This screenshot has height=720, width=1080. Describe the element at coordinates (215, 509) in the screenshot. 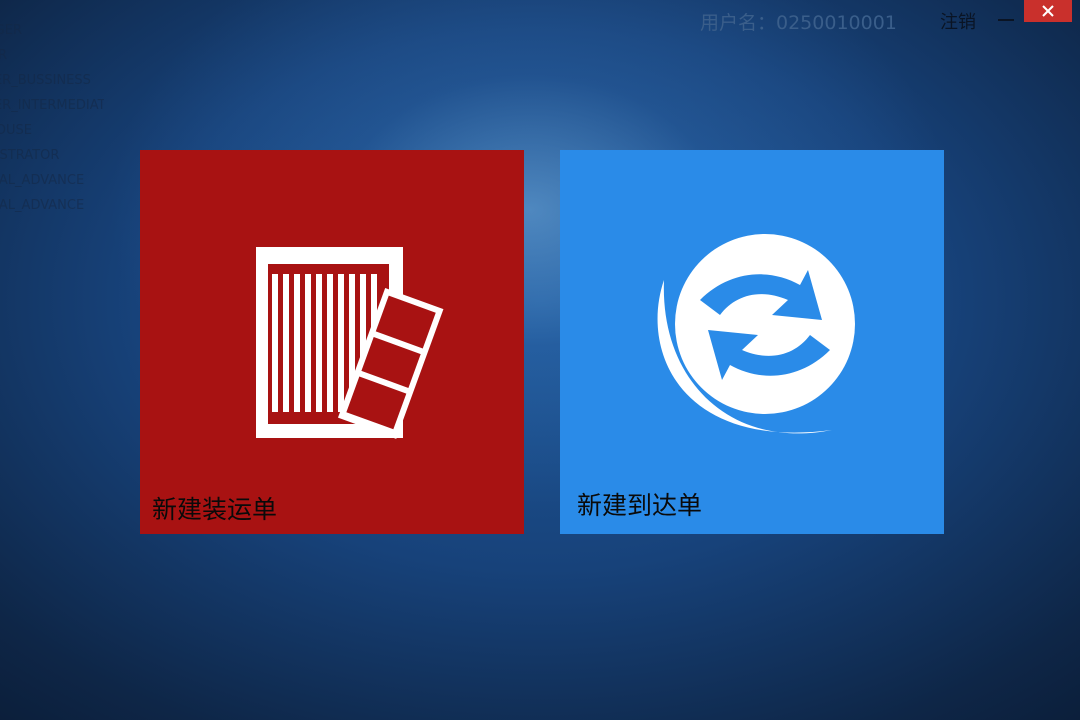

I see `new-shipping-order-label: 新建装运单` at that location.